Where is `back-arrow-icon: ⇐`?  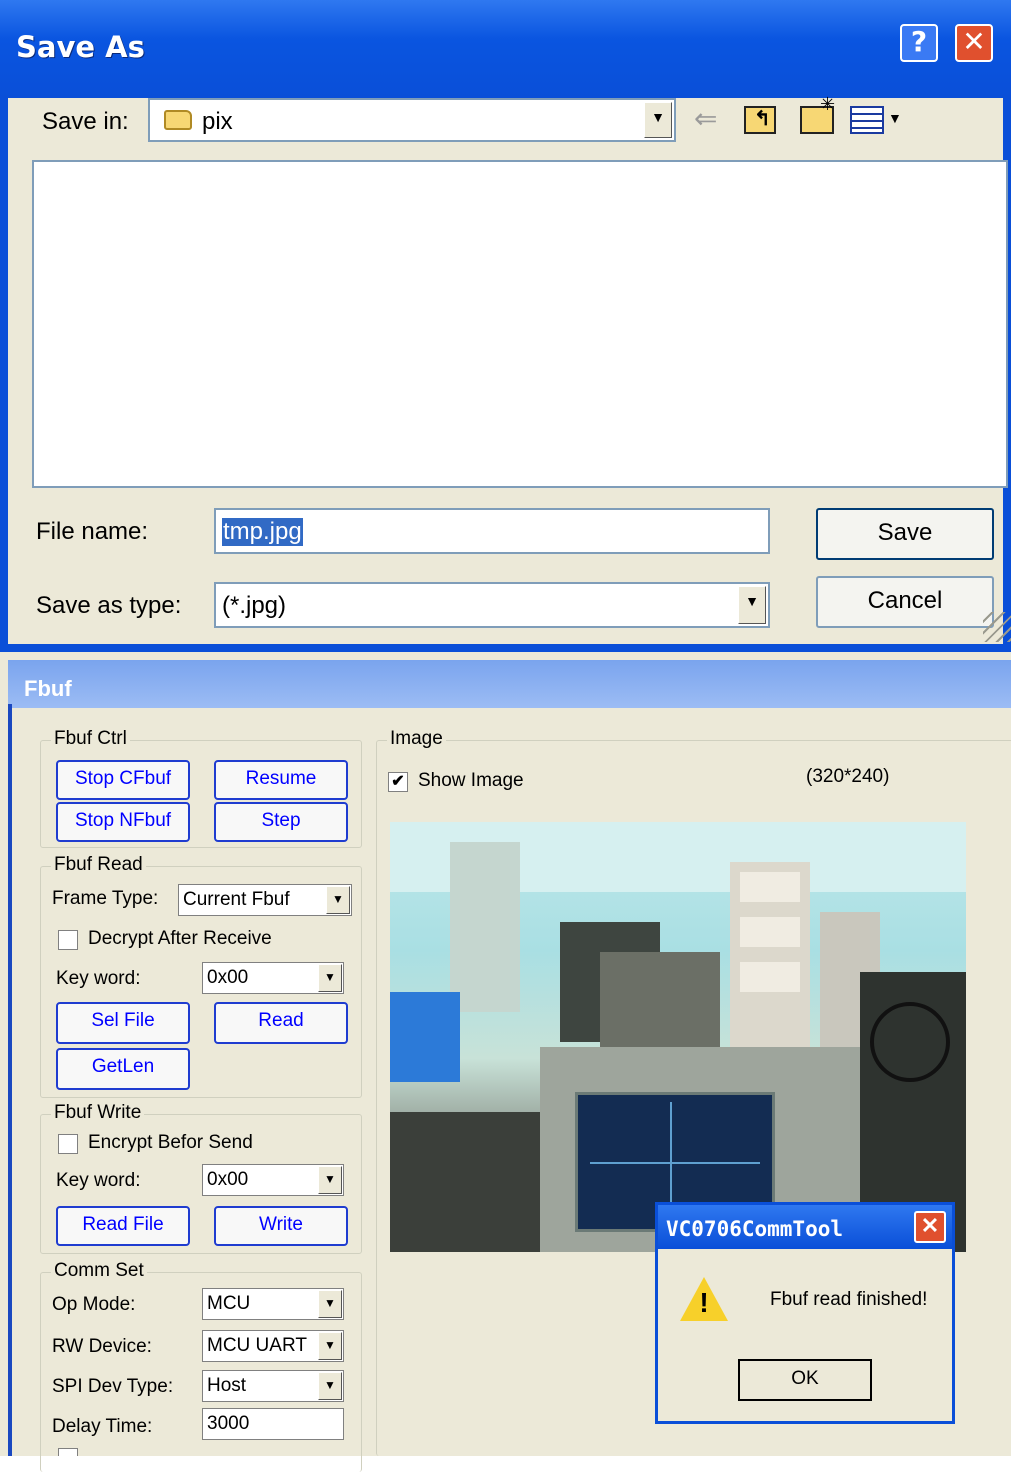 back-arrow-icon: ⇐ is located at coordinates (705, 119).